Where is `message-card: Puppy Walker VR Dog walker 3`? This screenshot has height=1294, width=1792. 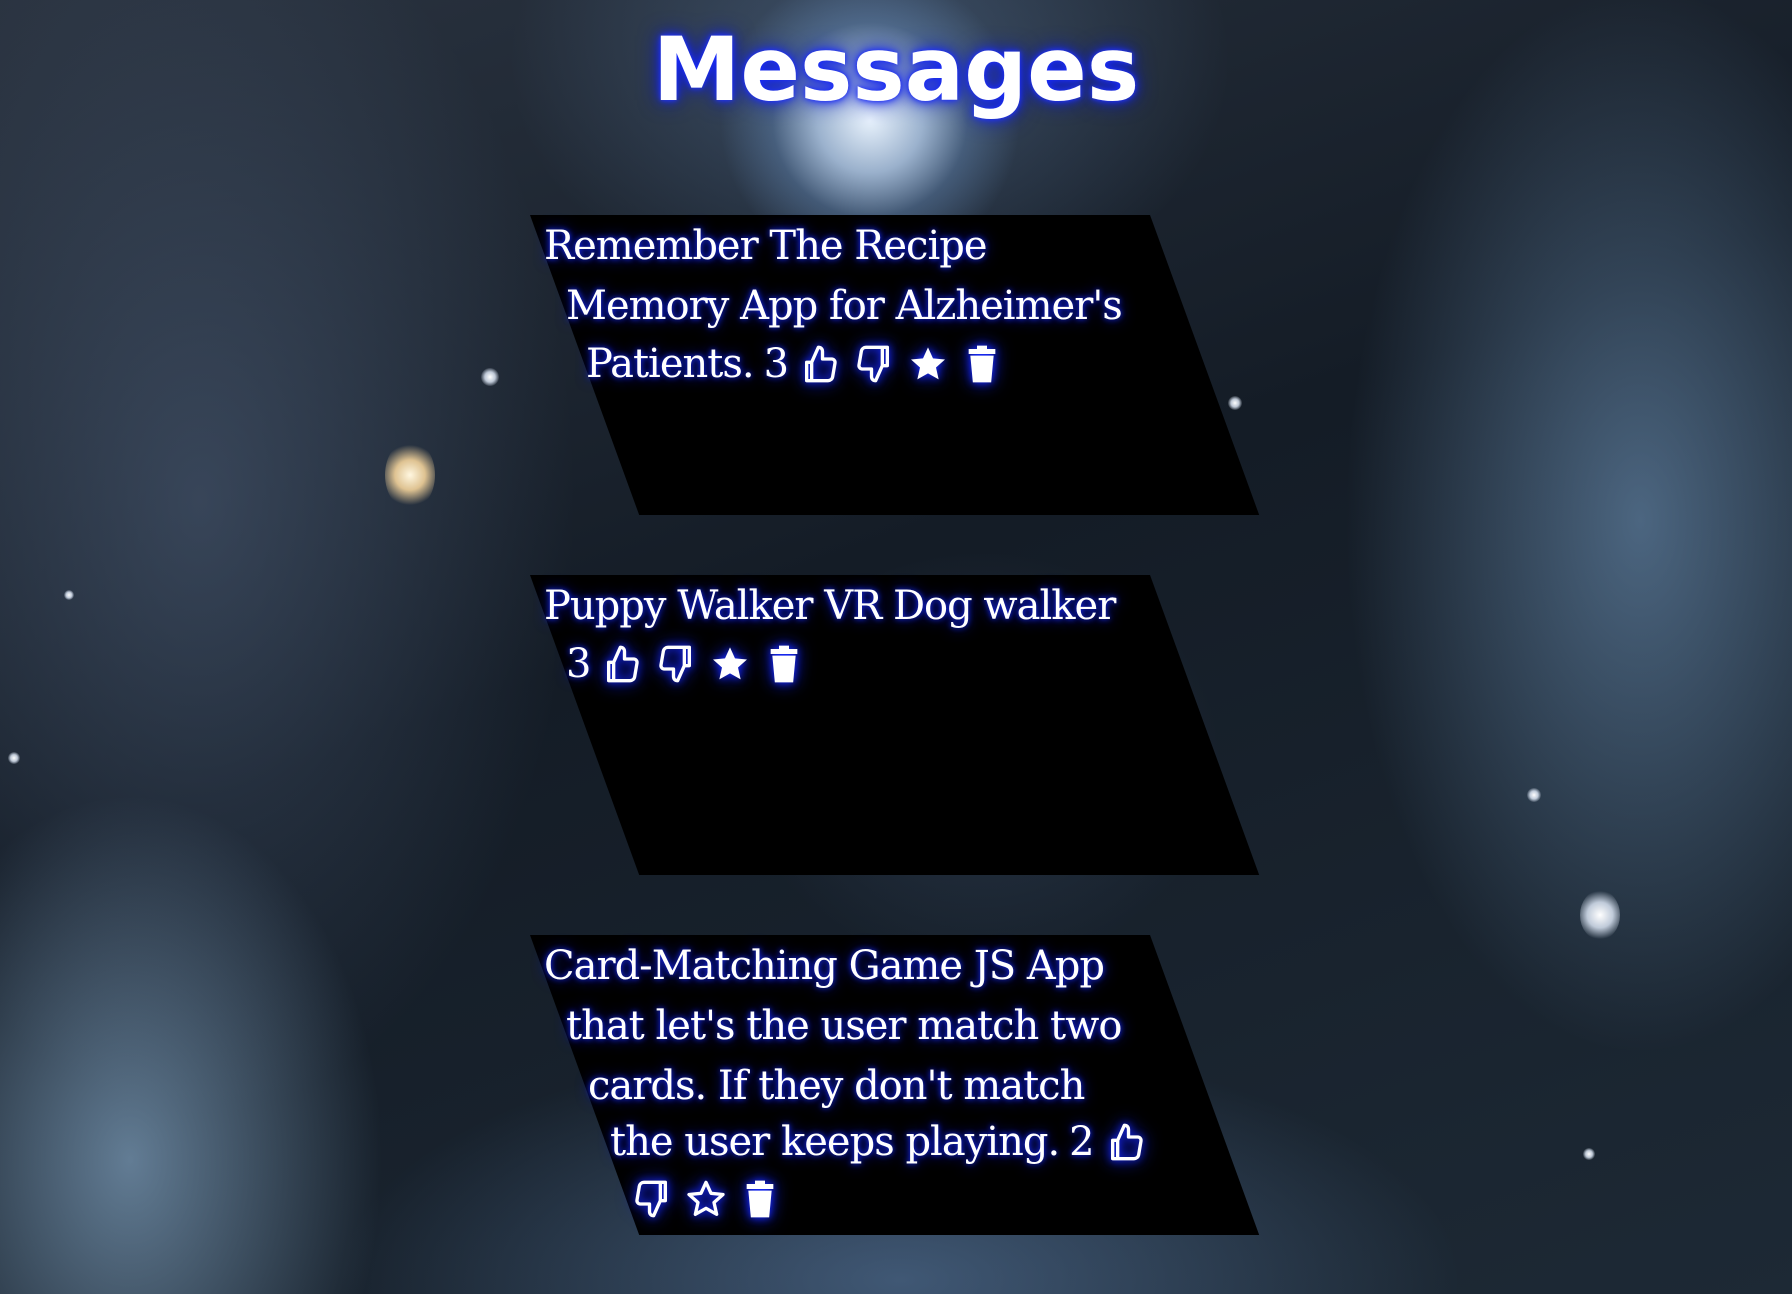 message-card: Puppy Walker VR Dog walker 3 is located at coordinates (895, 725).